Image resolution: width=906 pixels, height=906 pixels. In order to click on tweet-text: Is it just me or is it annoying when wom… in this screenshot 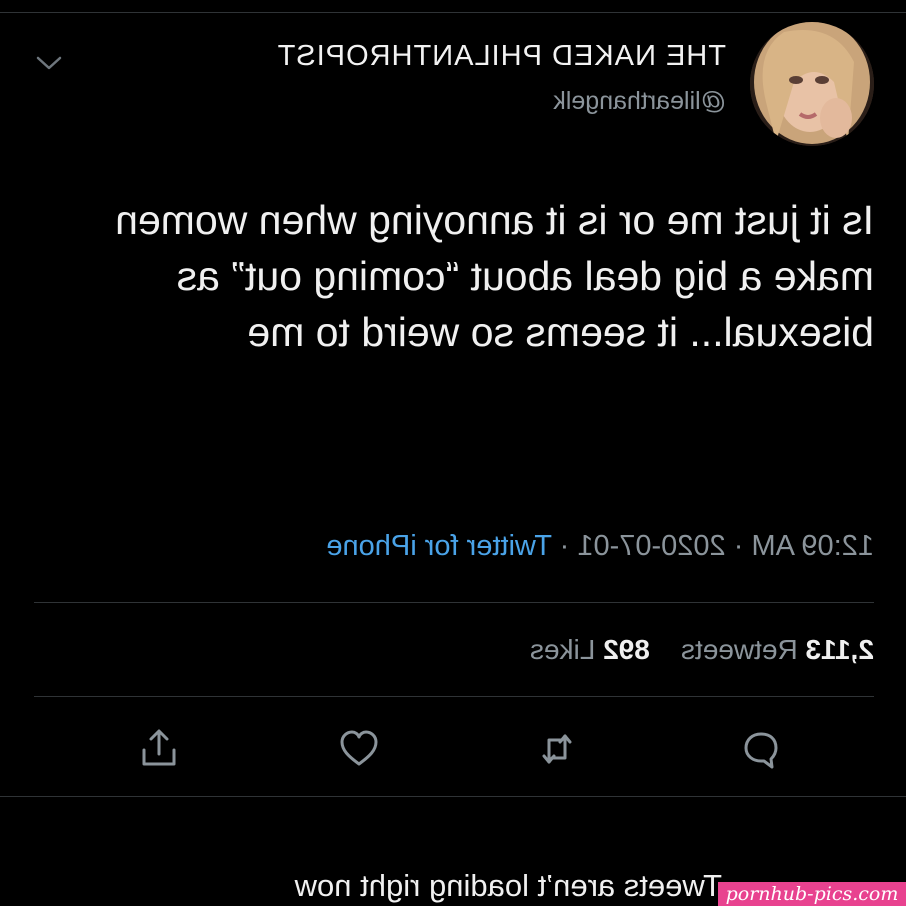, I will do `click(494, 276)`.